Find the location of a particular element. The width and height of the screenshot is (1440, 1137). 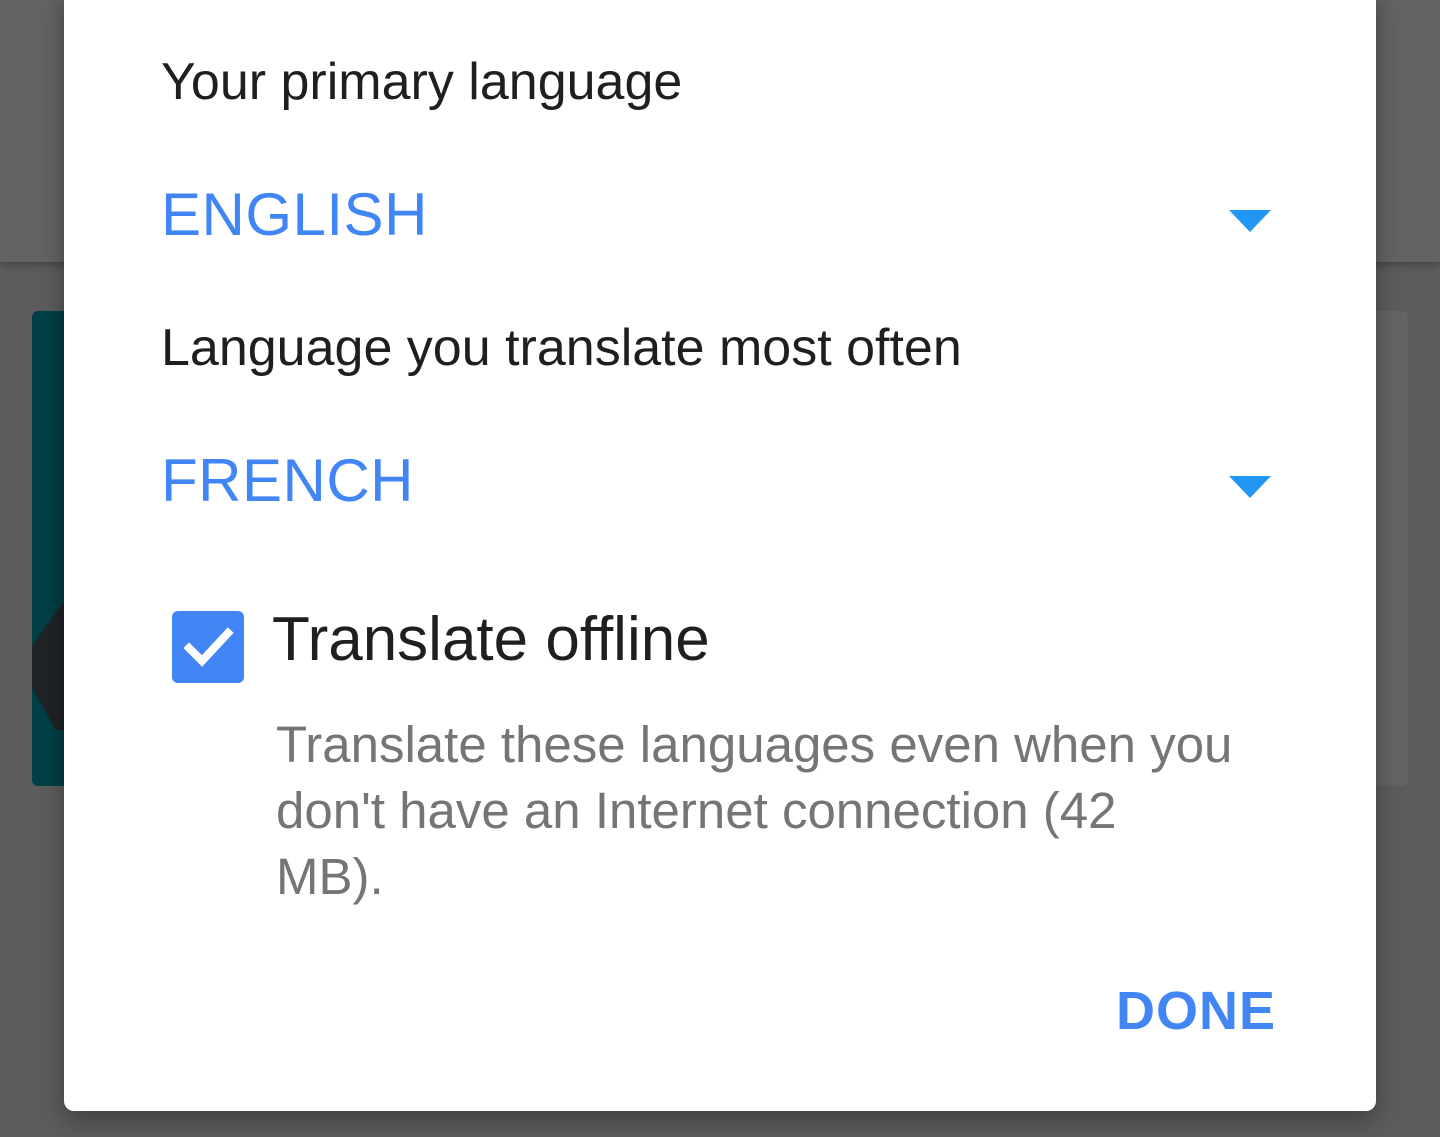

checkmark-icon is located at coordinates (208, 647).